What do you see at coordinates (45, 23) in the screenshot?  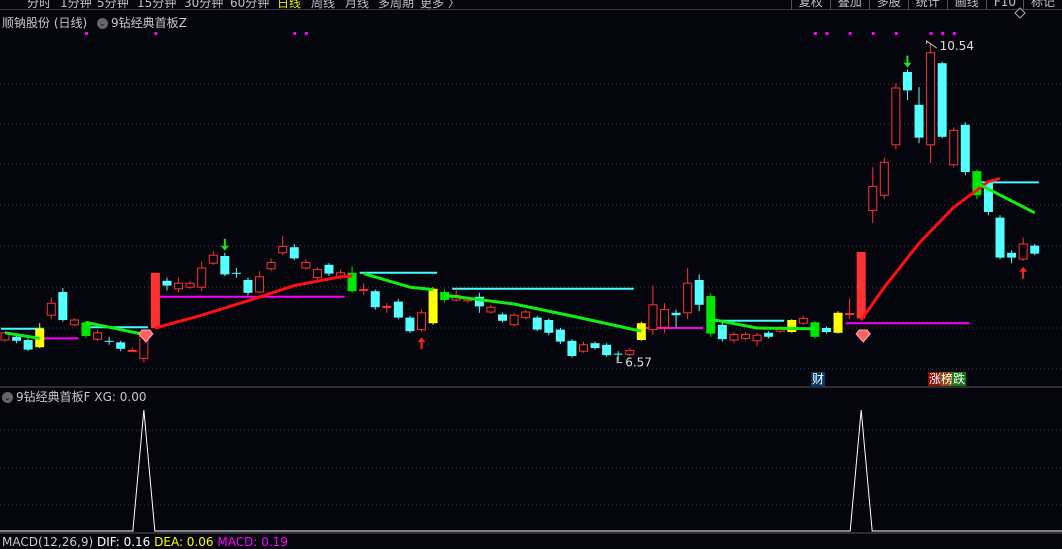 I see `stock-name: 顺钠股份 (日线)` at bounding box center [45, 23].